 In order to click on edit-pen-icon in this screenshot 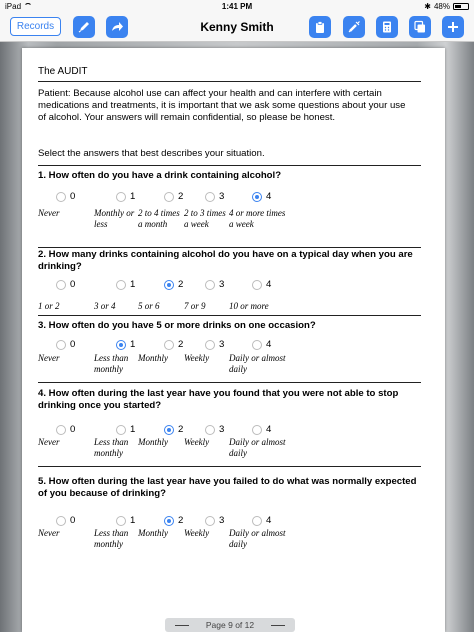, I will do `click(84, 27)`.